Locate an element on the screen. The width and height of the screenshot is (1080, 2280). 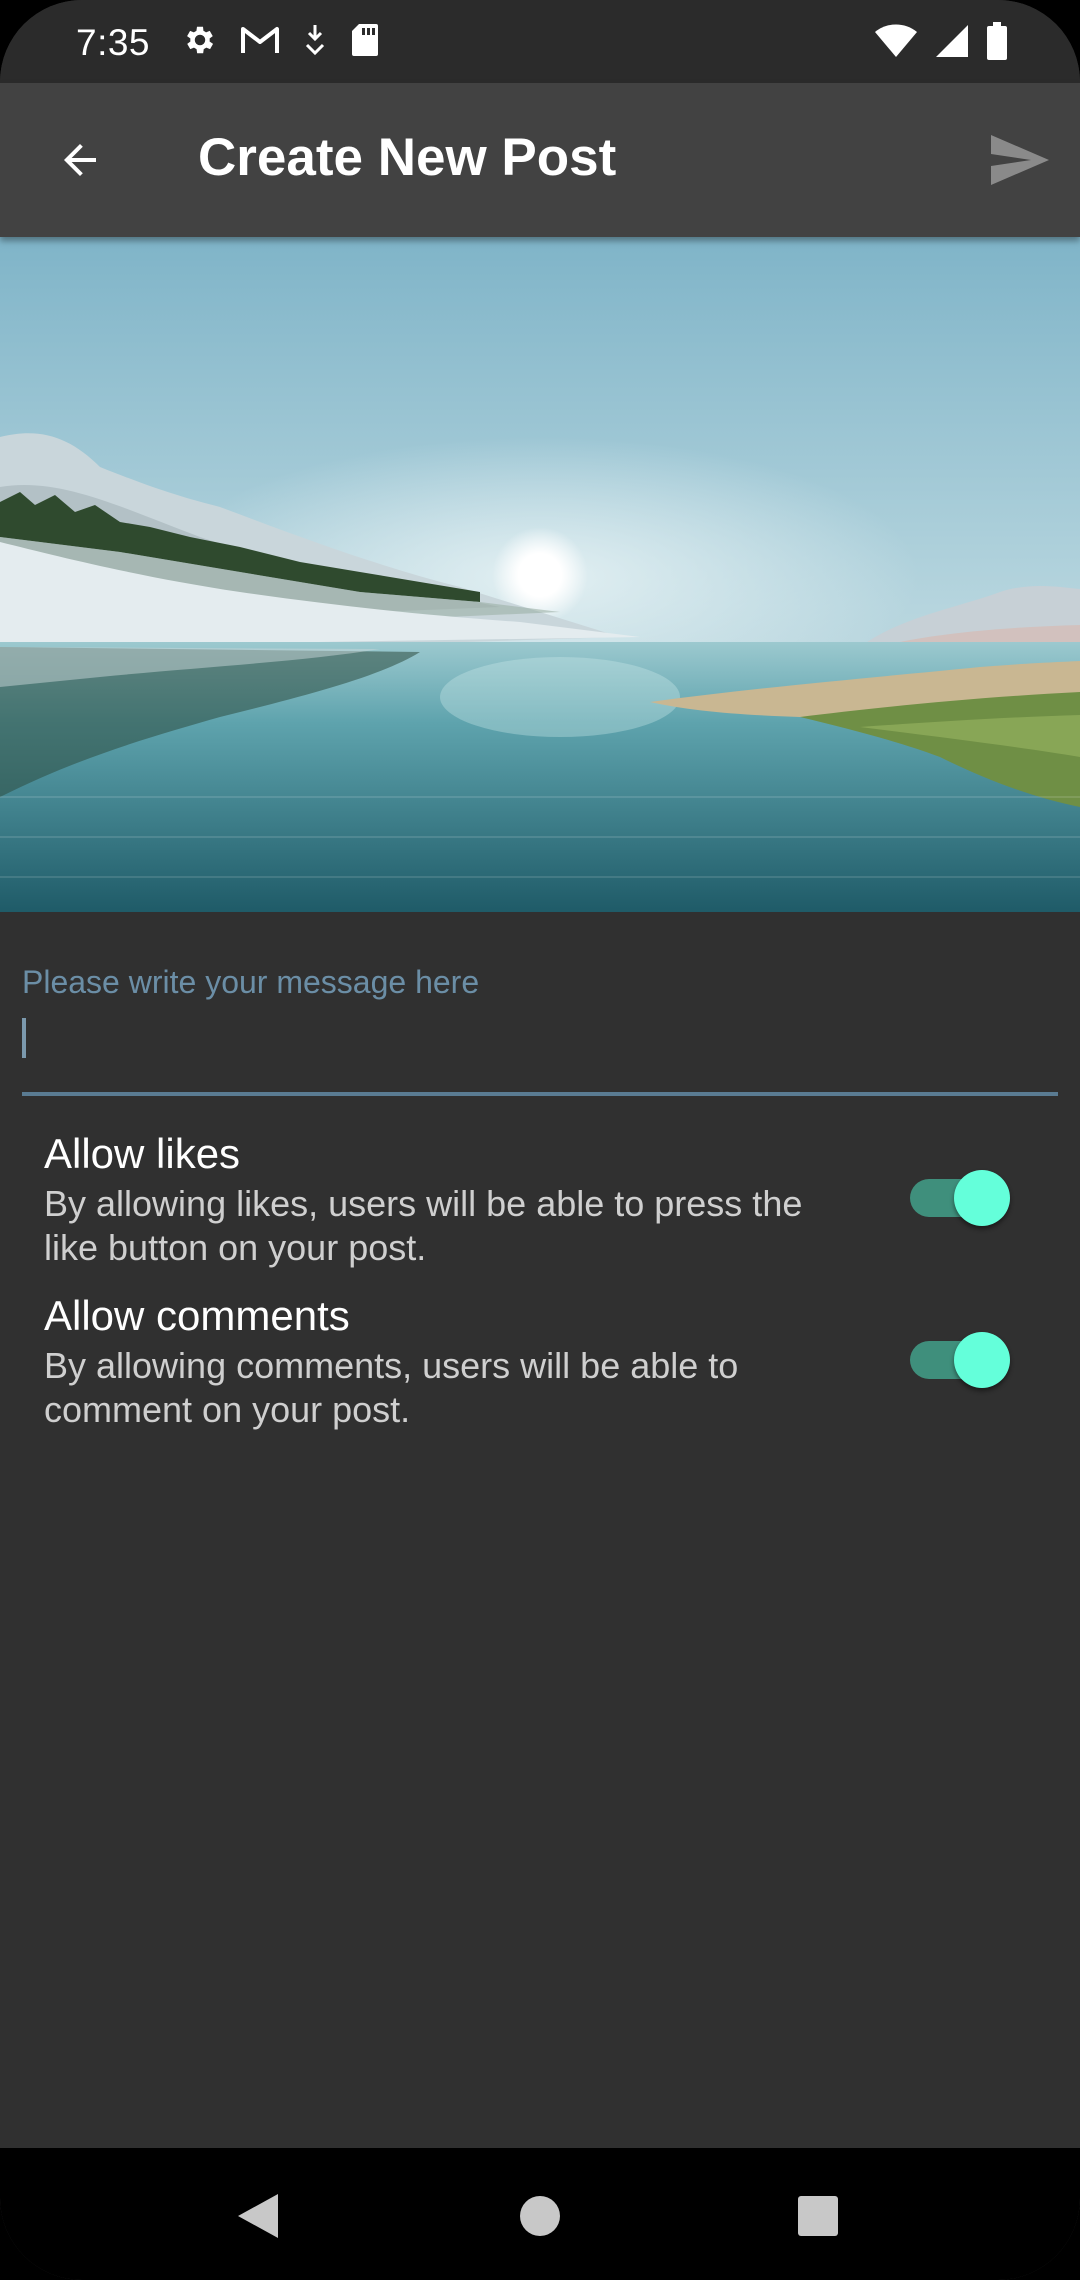
status-icons-left is located at coordinates (281, 40).